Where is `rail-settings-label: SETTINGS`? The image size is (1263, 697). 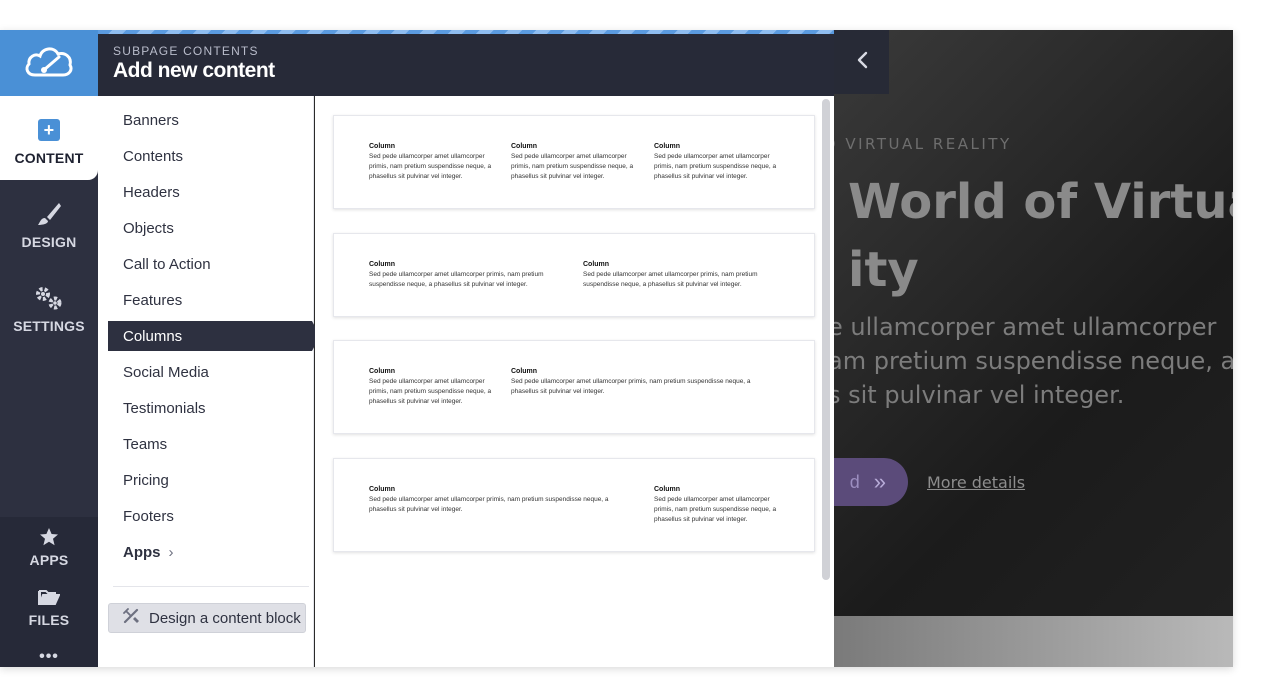 rail-settings-label: SETTINGS is located at coordinates (49, 326).